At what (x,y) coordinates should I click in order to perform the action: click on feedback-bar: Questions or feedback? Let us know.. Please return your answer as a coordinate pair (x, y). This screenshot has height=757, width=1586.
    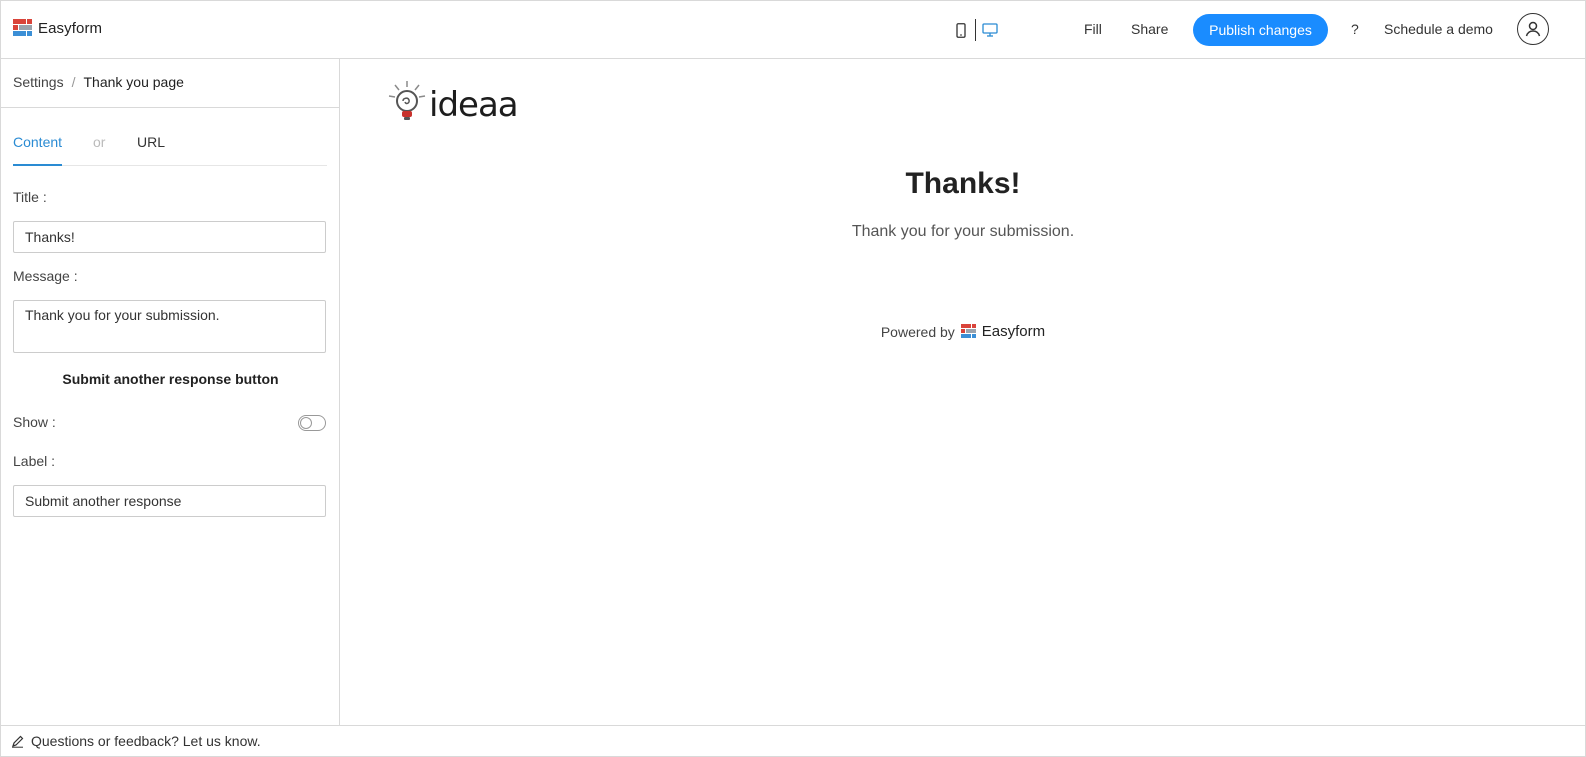
    Looking at the image, I should click on (793, 740).